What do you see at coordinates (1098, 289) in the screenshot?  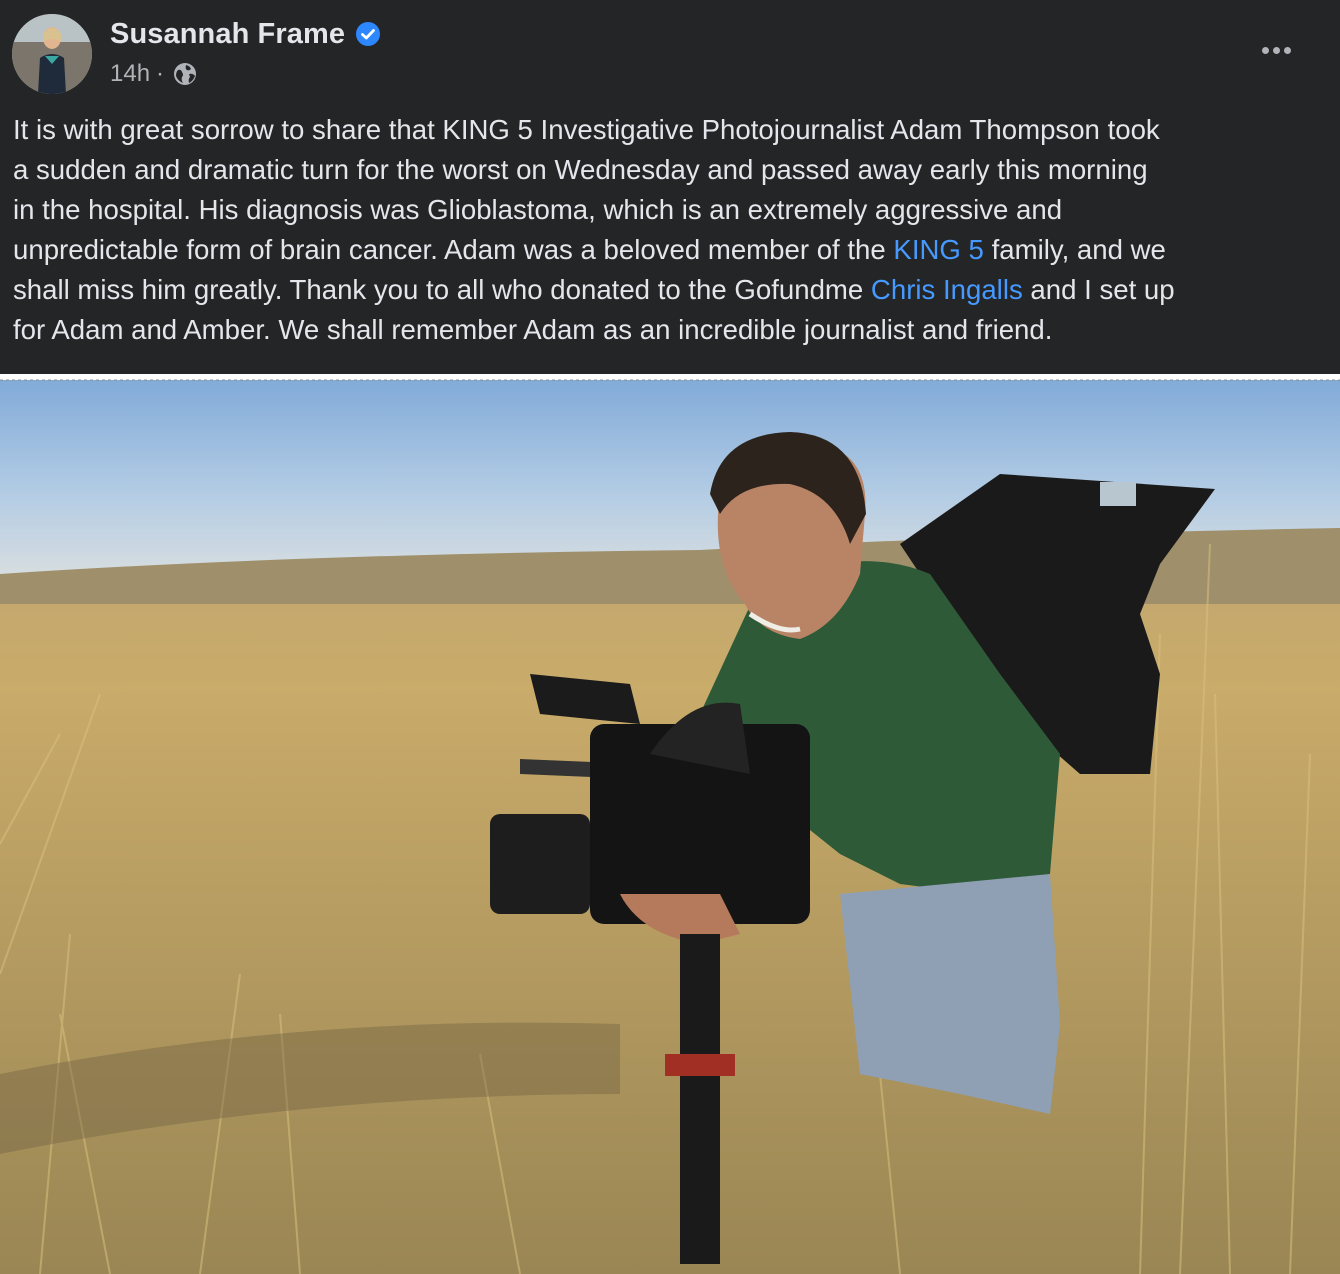 I see `post-text-segment: and I set up` at bounding box center [1098, 289].